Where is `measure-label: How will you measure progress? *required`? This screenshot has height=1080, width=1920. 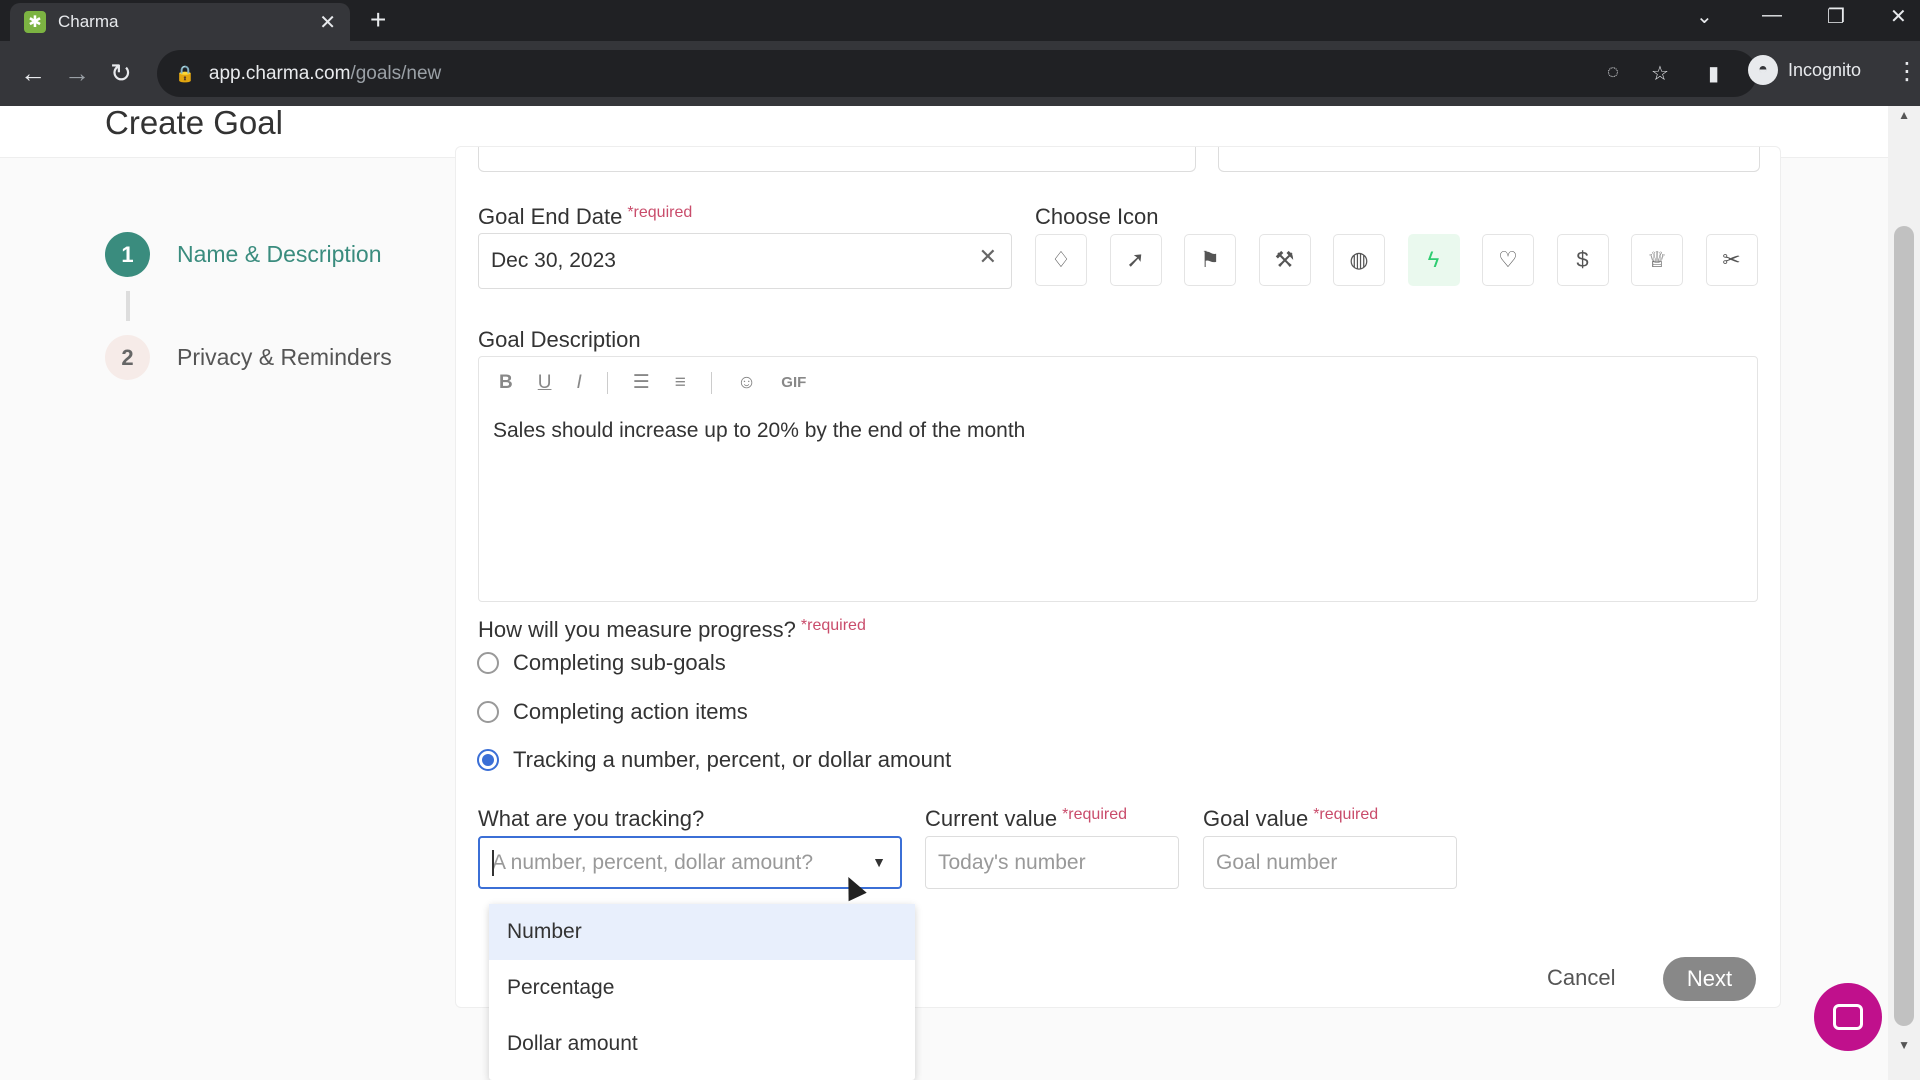
measure-label: How will you measure progress? *required is located at coordinates (672, 629).